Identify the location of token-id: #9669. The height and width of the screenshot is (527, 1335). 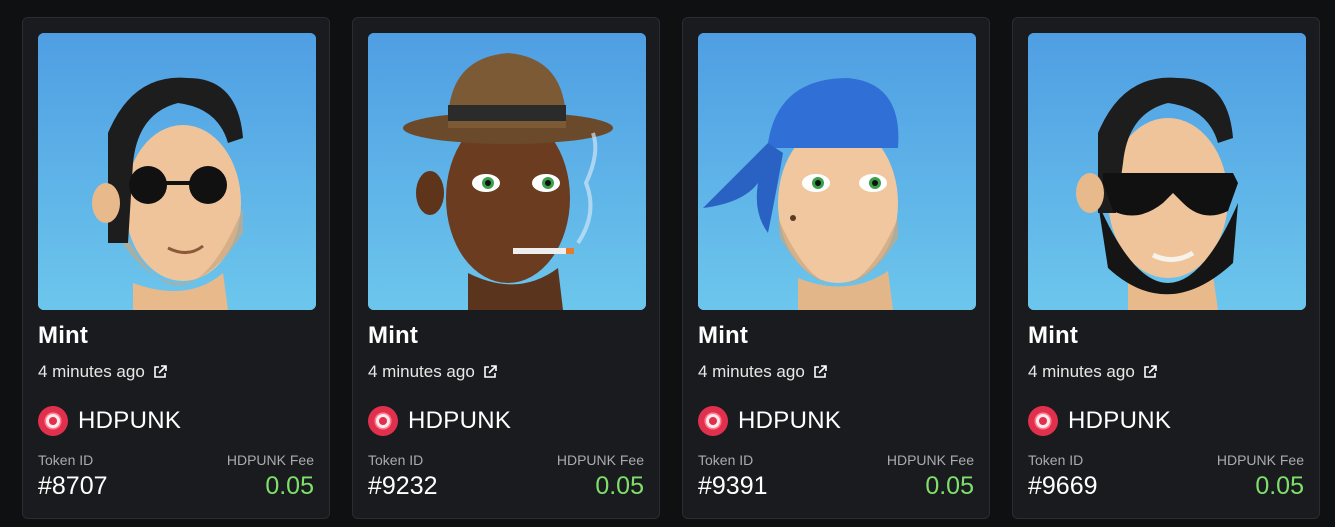
(1063, 486).